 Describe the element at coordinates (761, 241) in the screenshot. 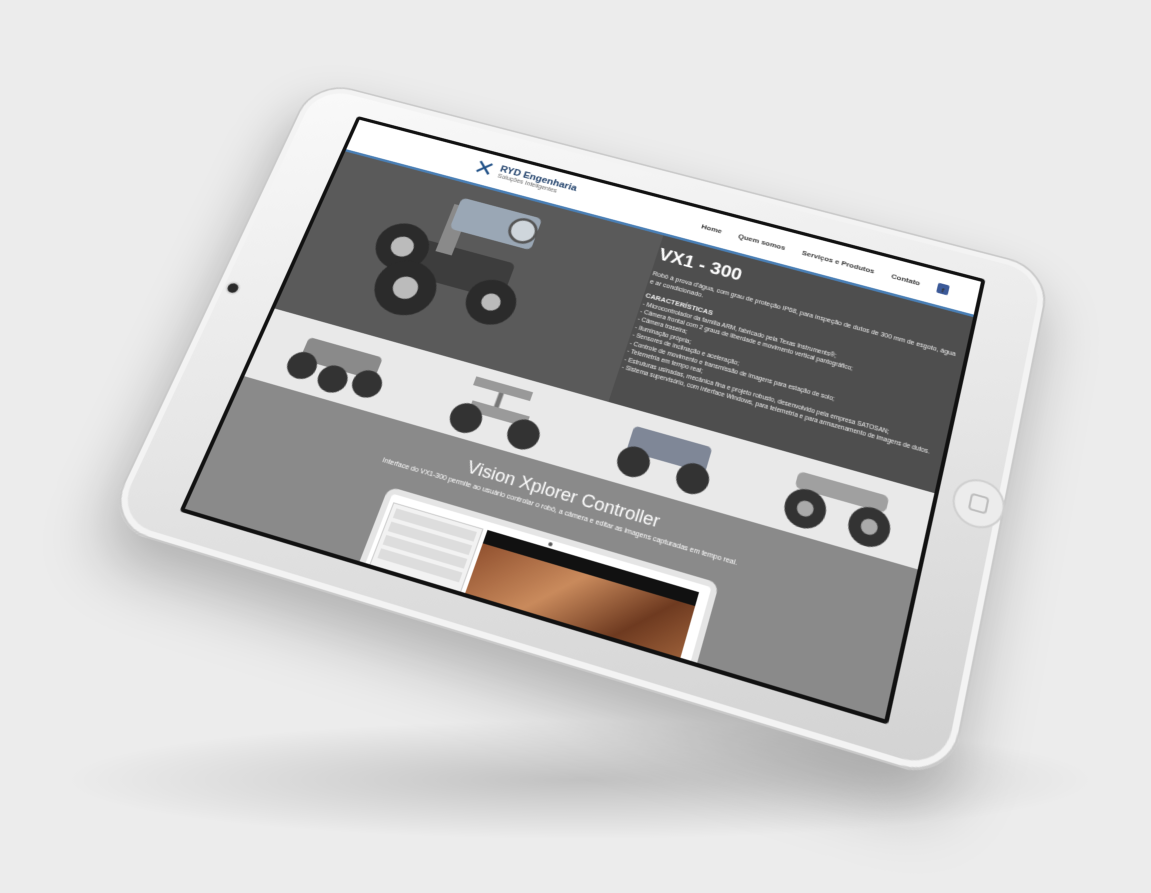

I see `nav-quem-somos: Quem somos` at that location.